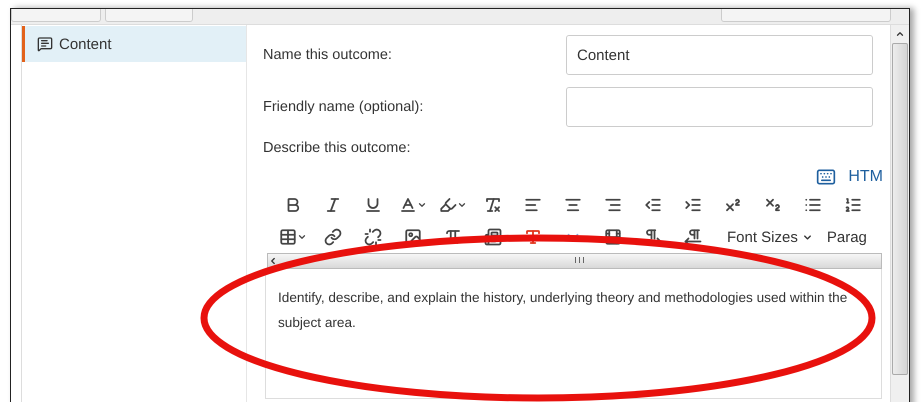  I want to click on field-label: Describe this outcome:, so click(336, 148).